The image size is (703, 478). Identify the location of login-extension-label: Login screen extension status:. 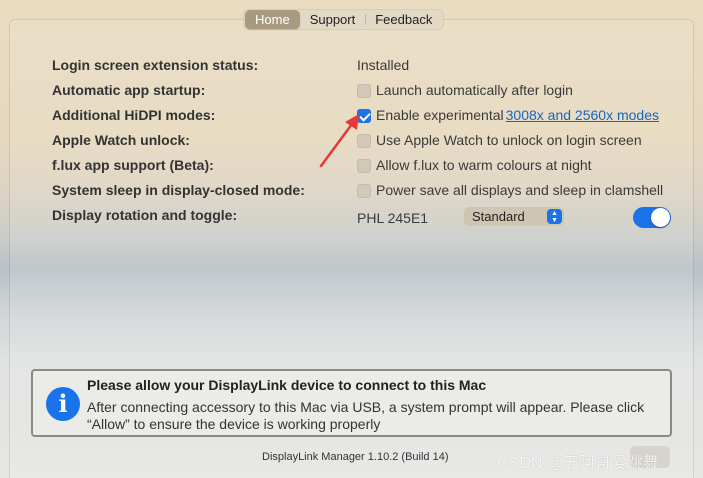
(155, 65).